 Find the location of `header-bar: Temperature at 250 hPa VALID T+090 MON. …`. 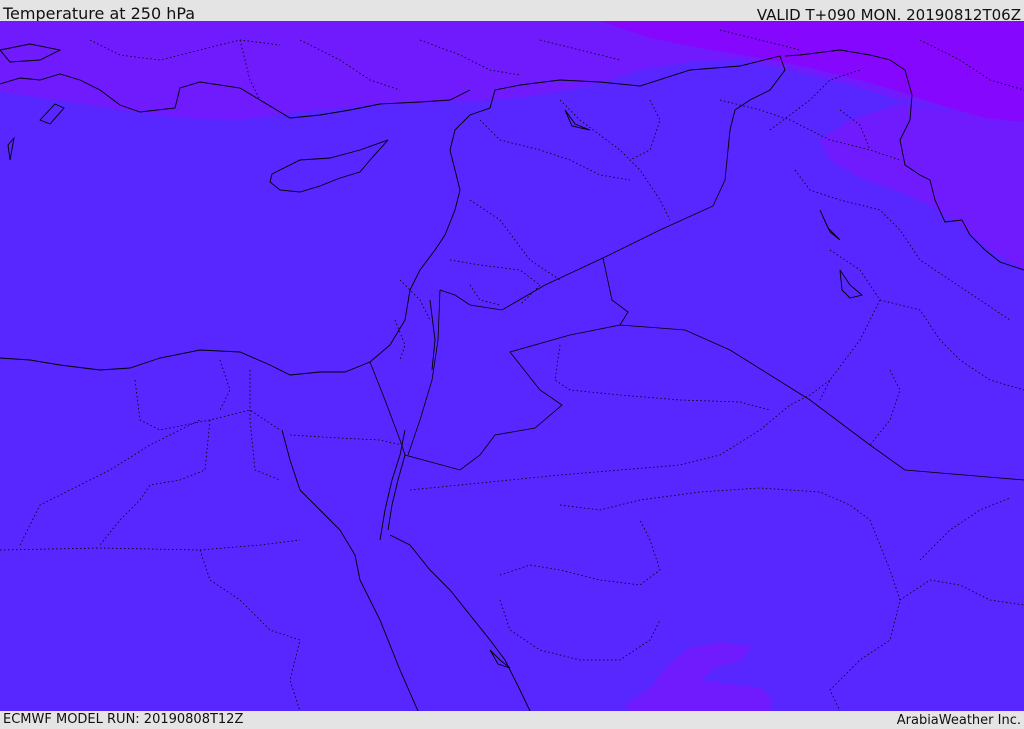

header-bar: Temperature at 250 hPa VALID T+090 MON. … is located at coordinates (512, 12).